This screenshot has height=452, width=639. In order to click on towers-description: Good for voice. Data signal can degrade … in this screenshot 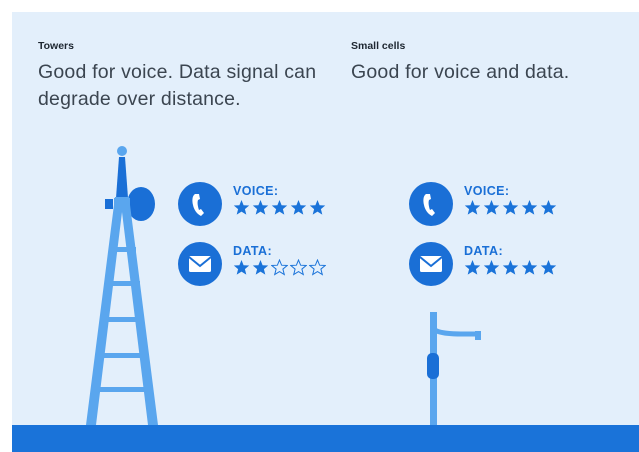, I will do `click(177, 85)`.